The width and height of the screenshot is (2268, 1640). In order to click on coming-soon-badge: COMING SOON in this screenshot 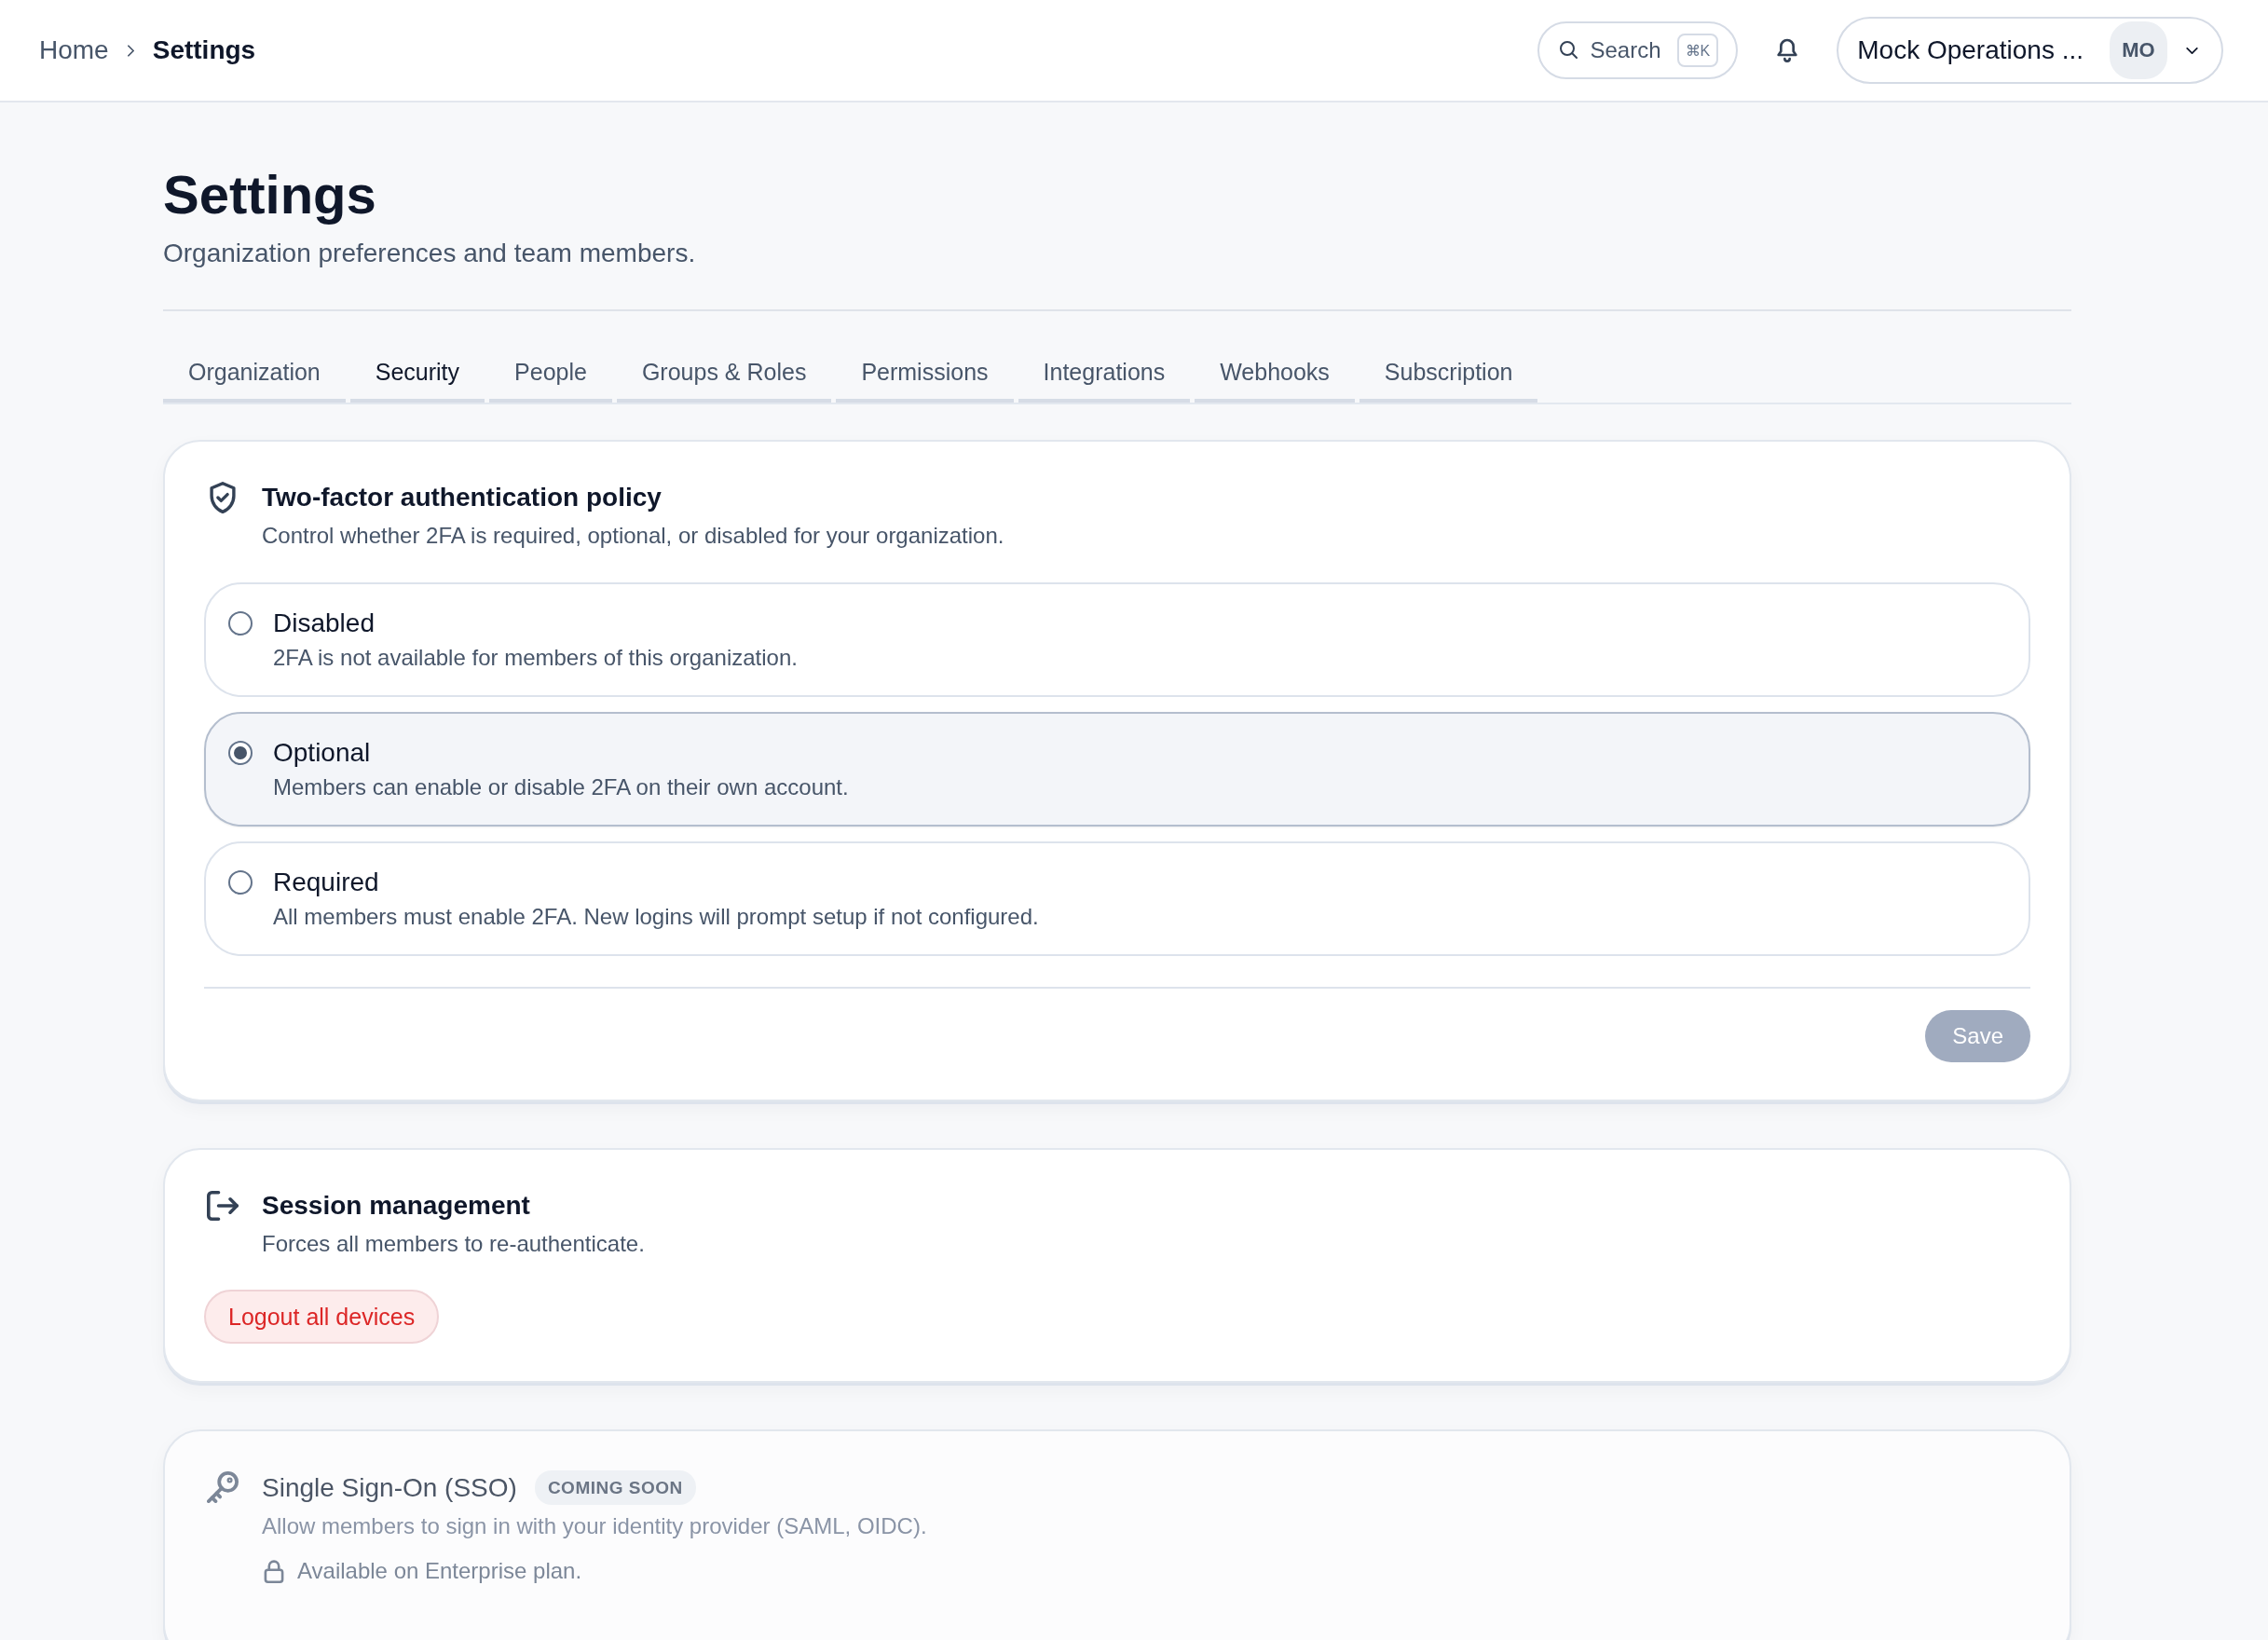, I will do `click(615, 1487)`.